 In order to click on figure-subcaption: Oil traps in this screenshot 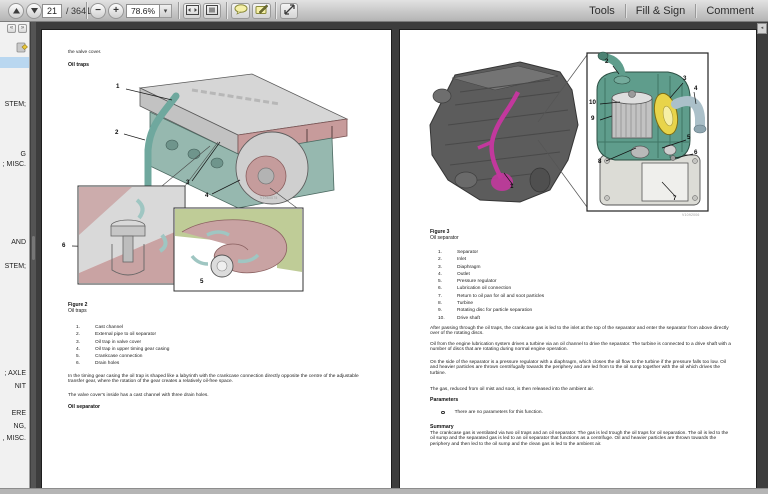, I will do `click(77, 311)`.